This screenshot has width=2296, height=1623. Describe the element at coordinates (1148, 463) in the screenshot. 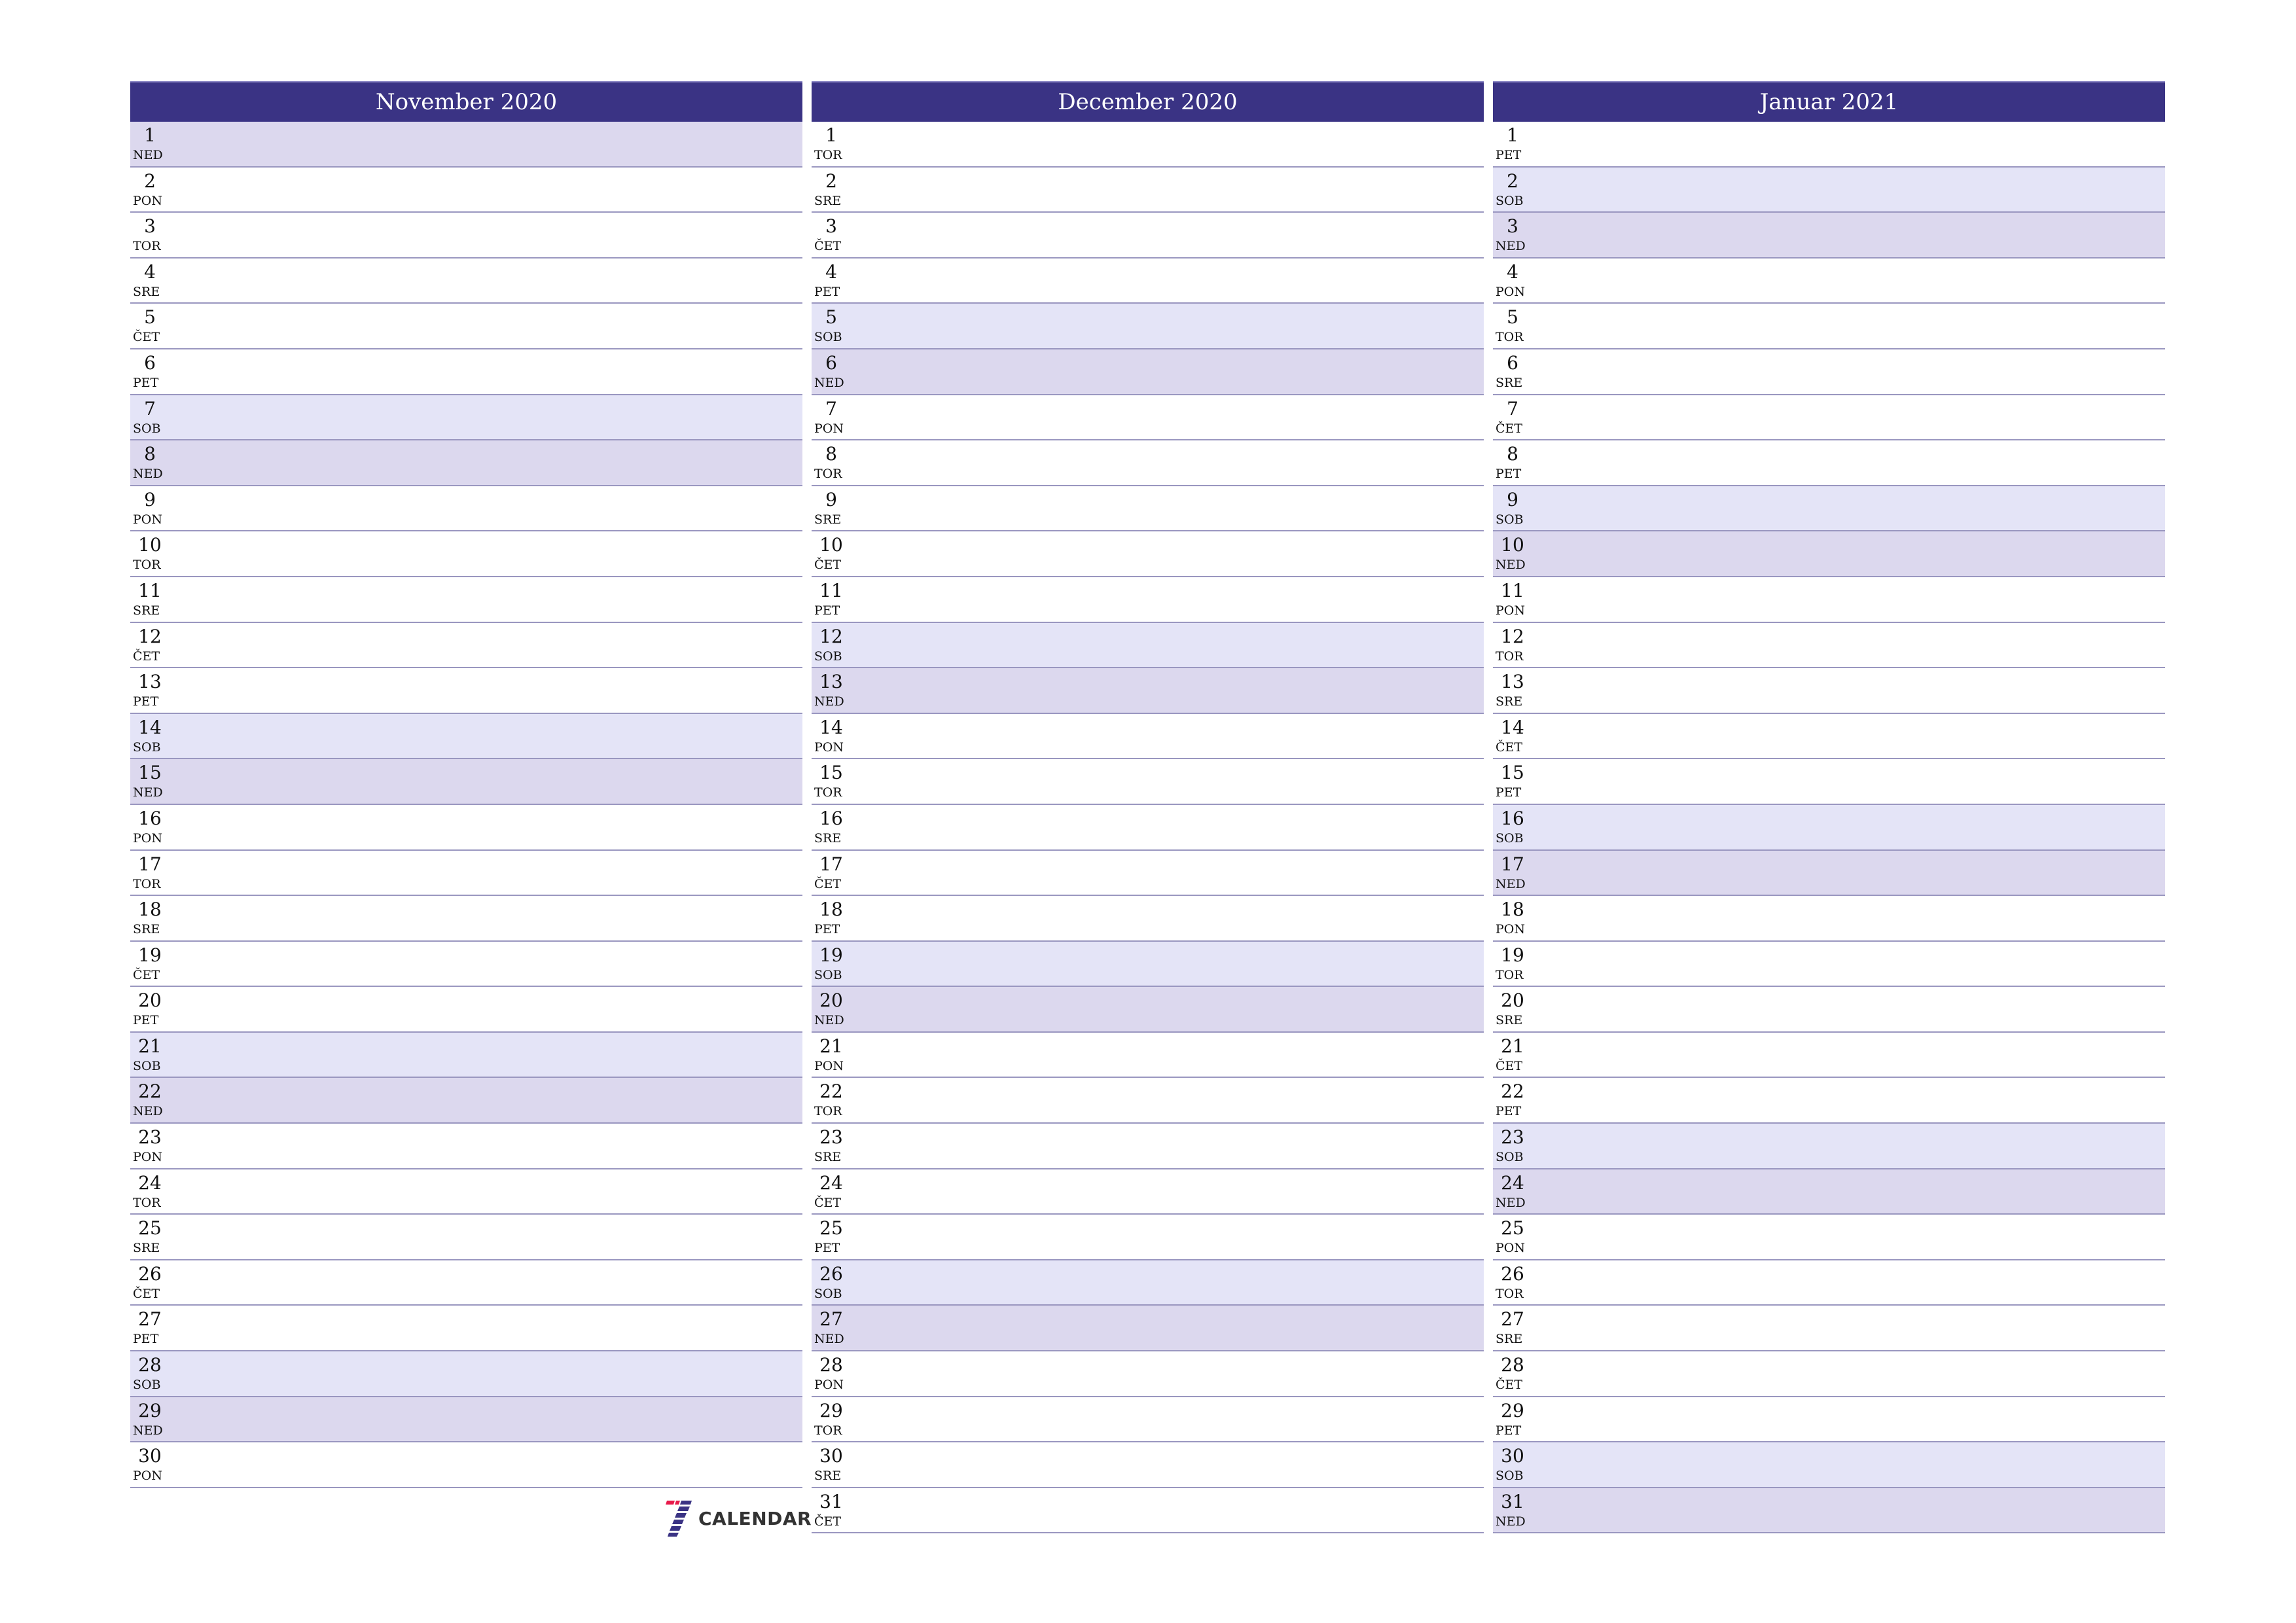

I see `day-row: 8 TOR` at that location.